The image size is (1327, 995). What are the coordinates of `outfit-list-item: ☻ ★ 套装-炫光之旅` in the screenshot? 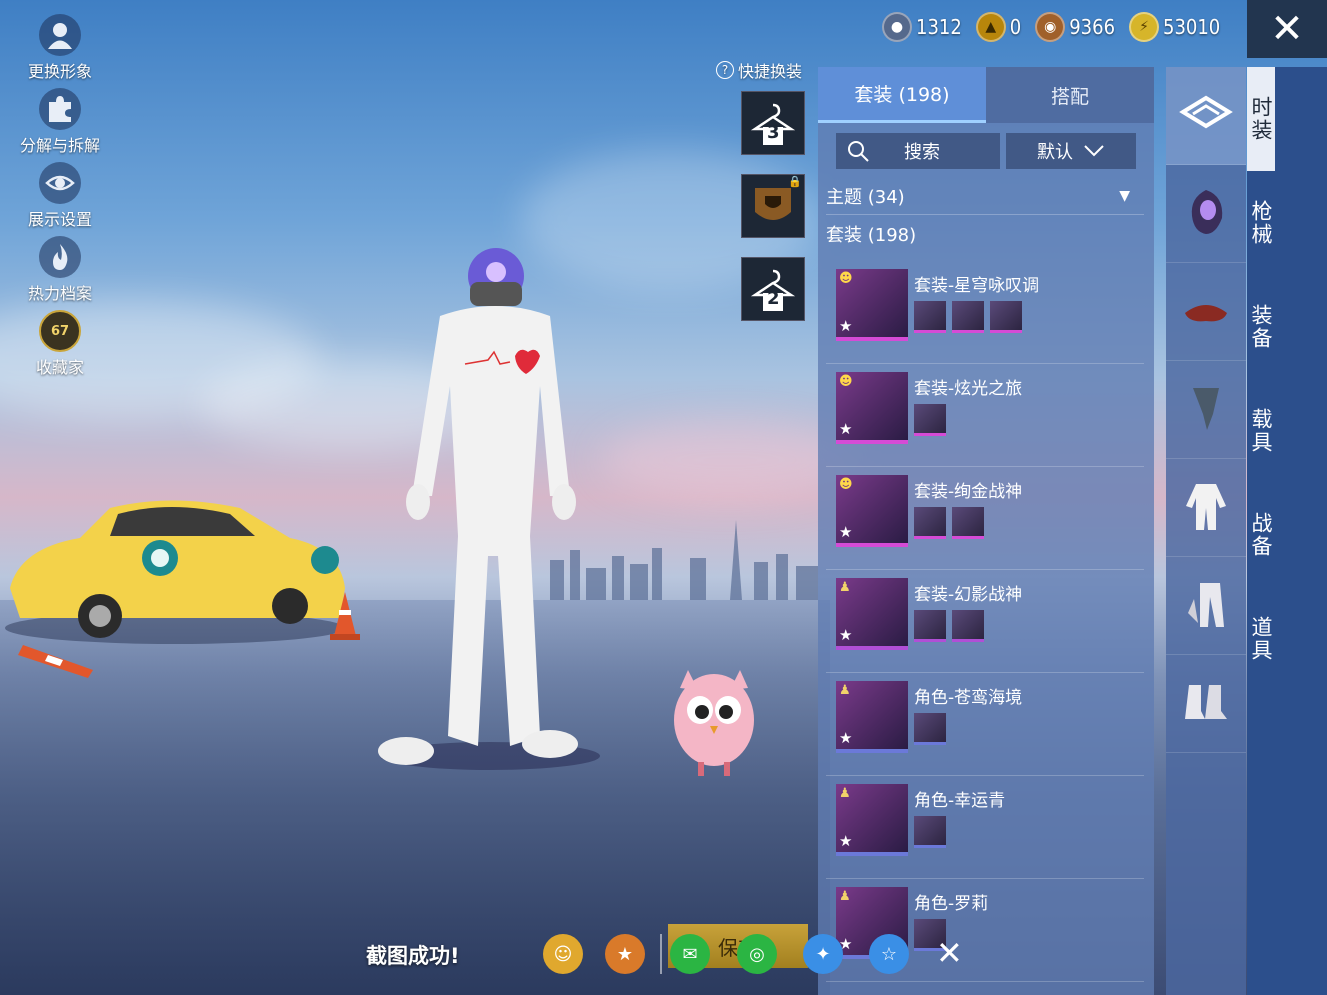 It's located at (985, 415).